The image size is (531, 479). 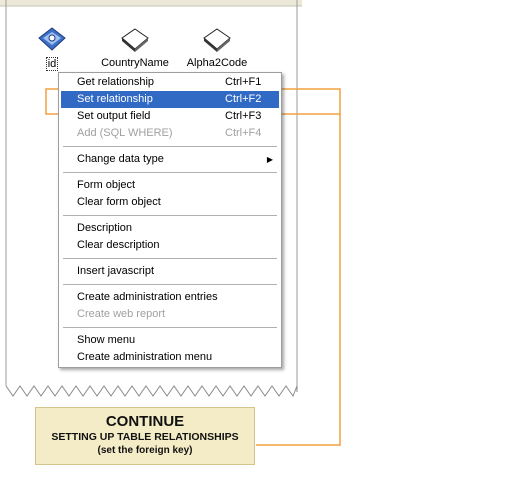 I want to click on key-field-icon, so click(x=52, y=39).